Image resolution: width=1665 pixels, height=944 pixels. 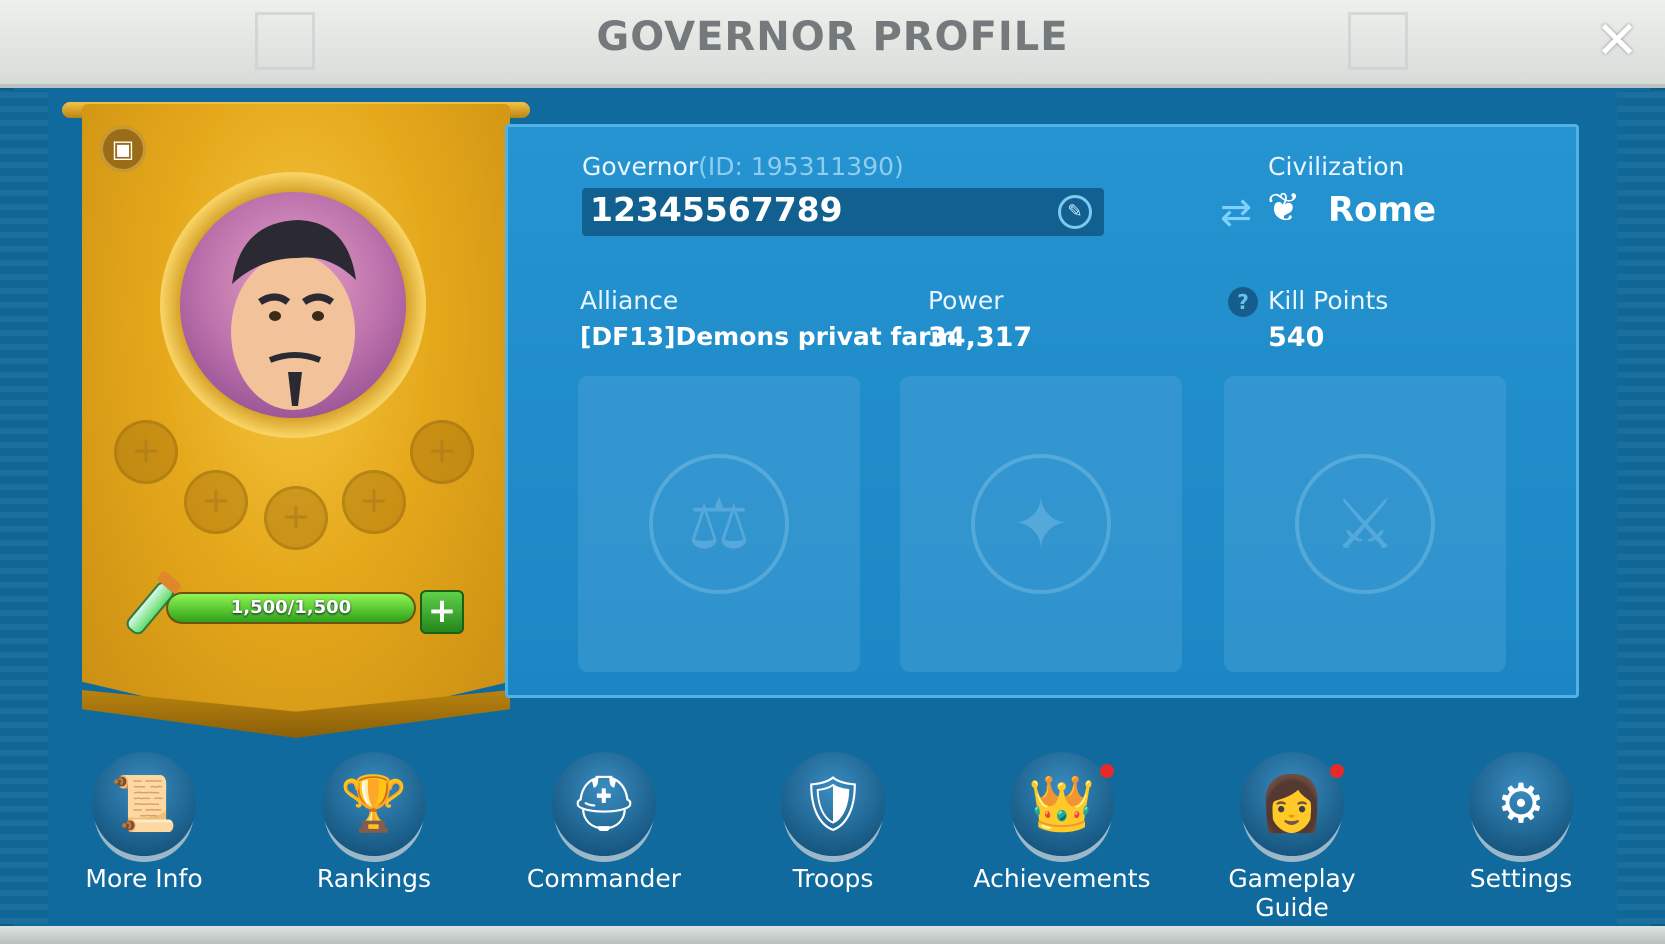 I want to click on title-bar: GOVERNOR PROFILE ✕, so click(x=832, y=44).